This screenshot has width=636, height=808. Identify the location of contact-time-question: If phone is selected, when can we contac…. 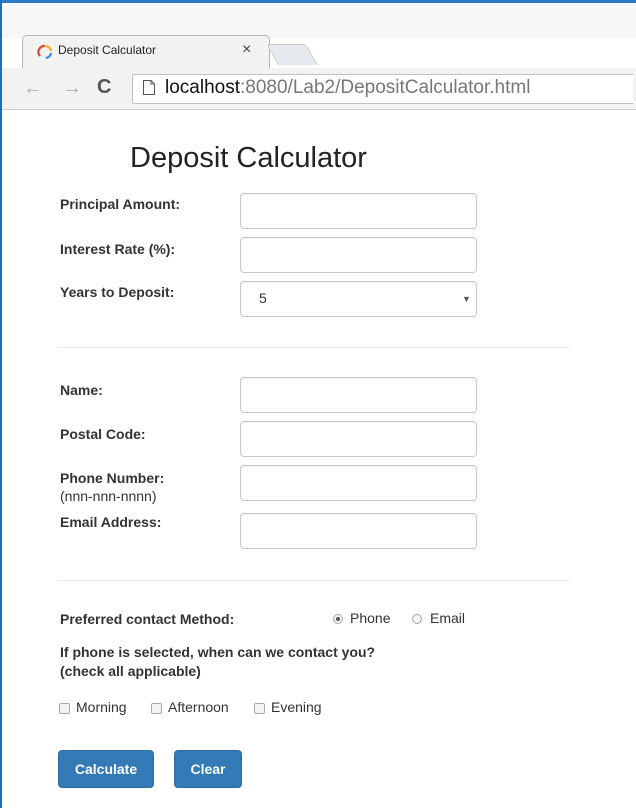
(218, 652).